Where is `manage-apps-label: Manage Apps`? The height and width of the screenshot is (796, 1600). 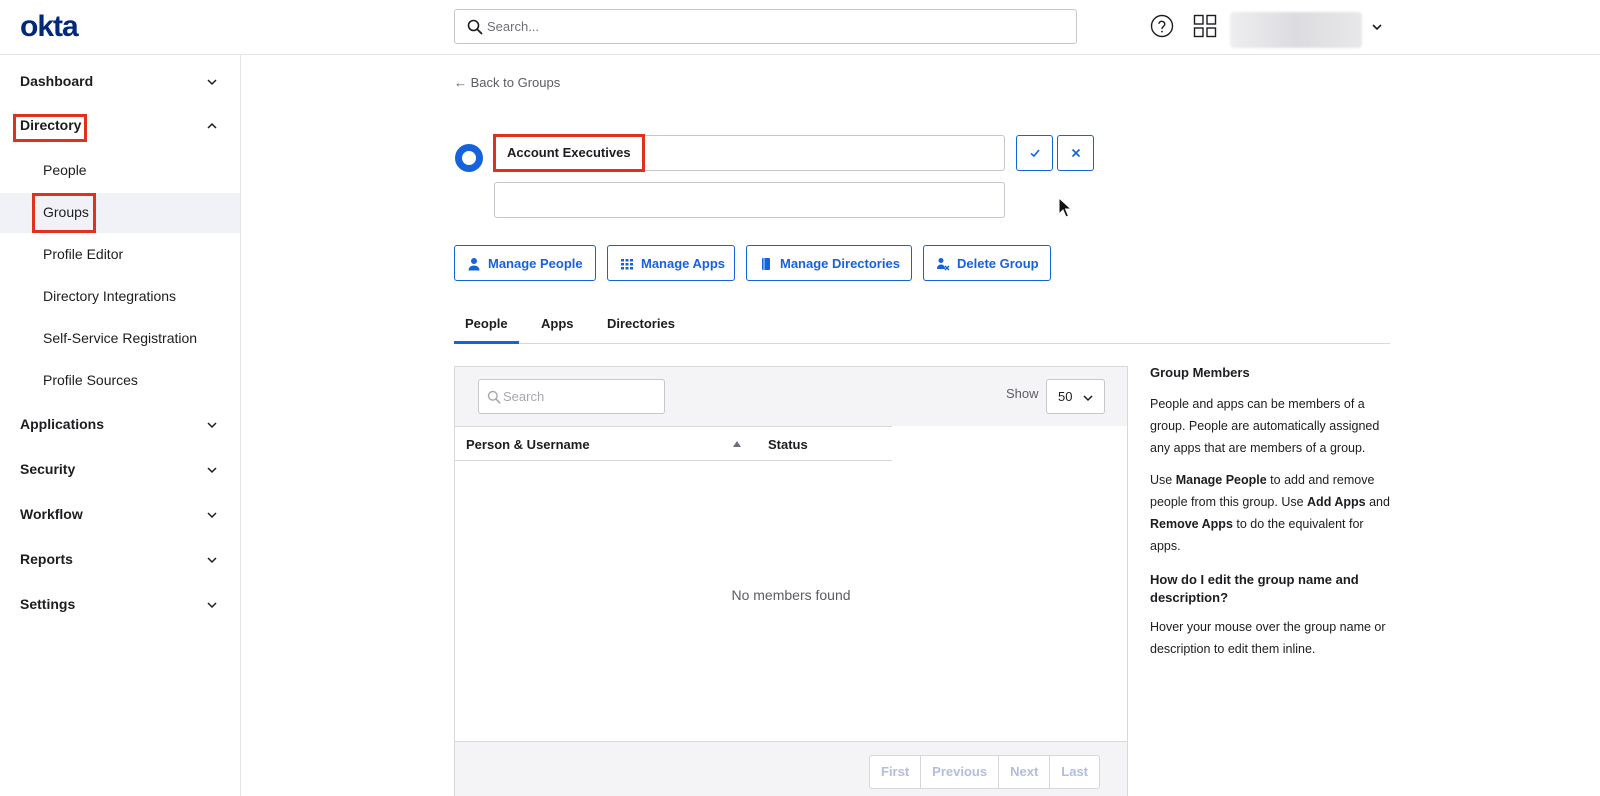 manage-apps-label: Manage Apps is located at coordinates (683, 263).